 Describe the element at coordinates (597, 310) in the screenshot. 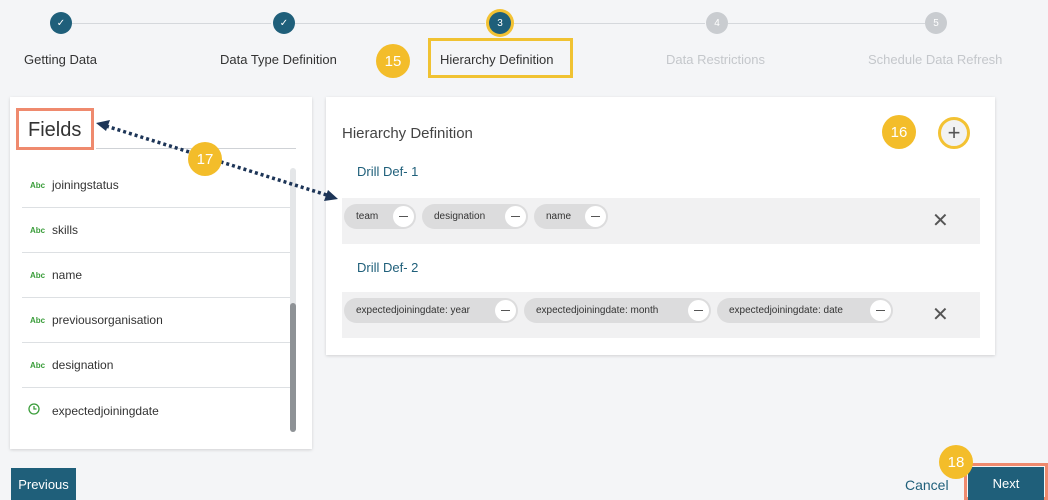

I see `chip-label: expectedjoiningdate: month` at that location.